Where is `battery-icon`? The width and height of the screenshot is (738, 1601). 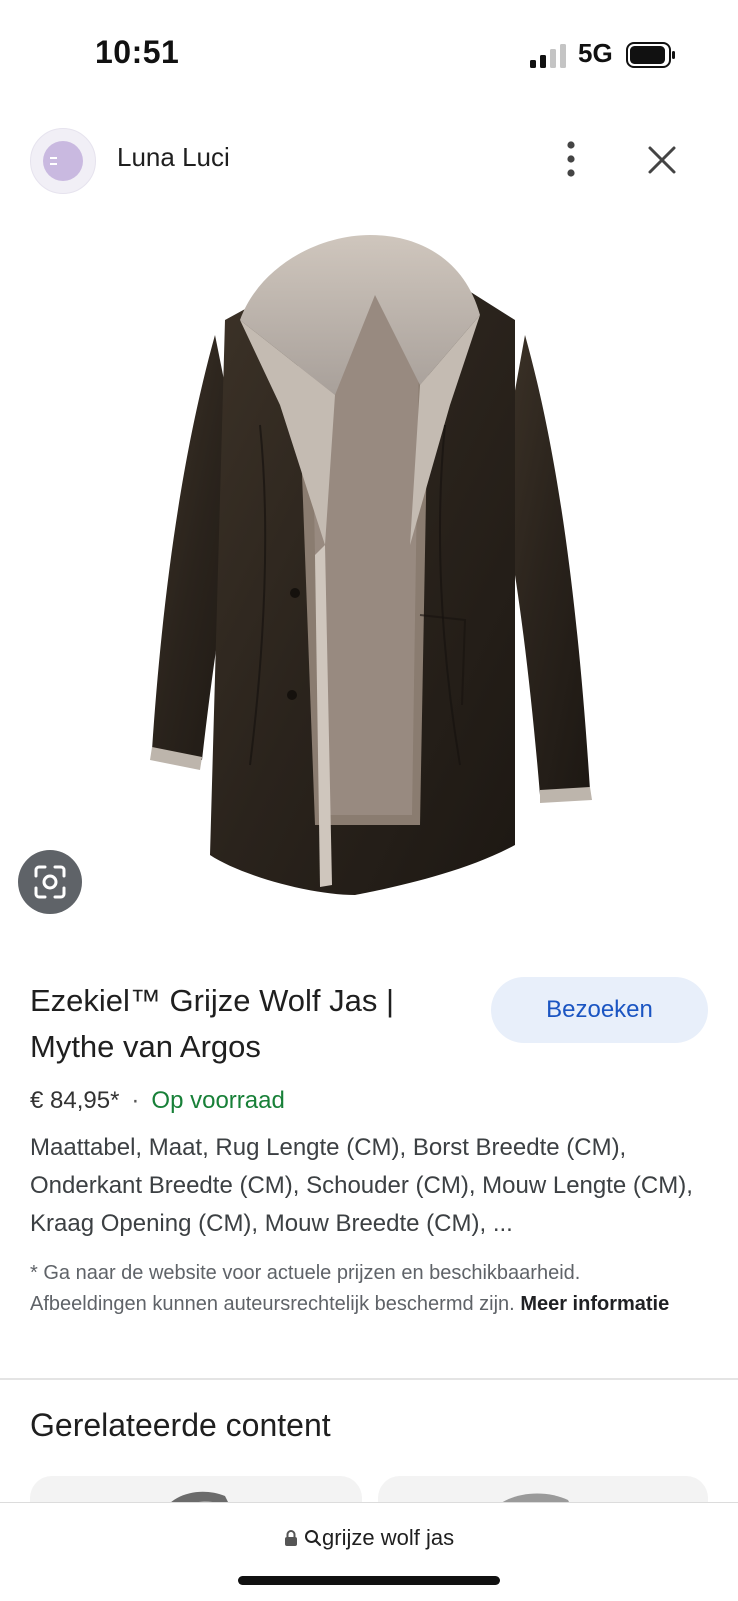 battery-icon is located at coordinates (650, 55).